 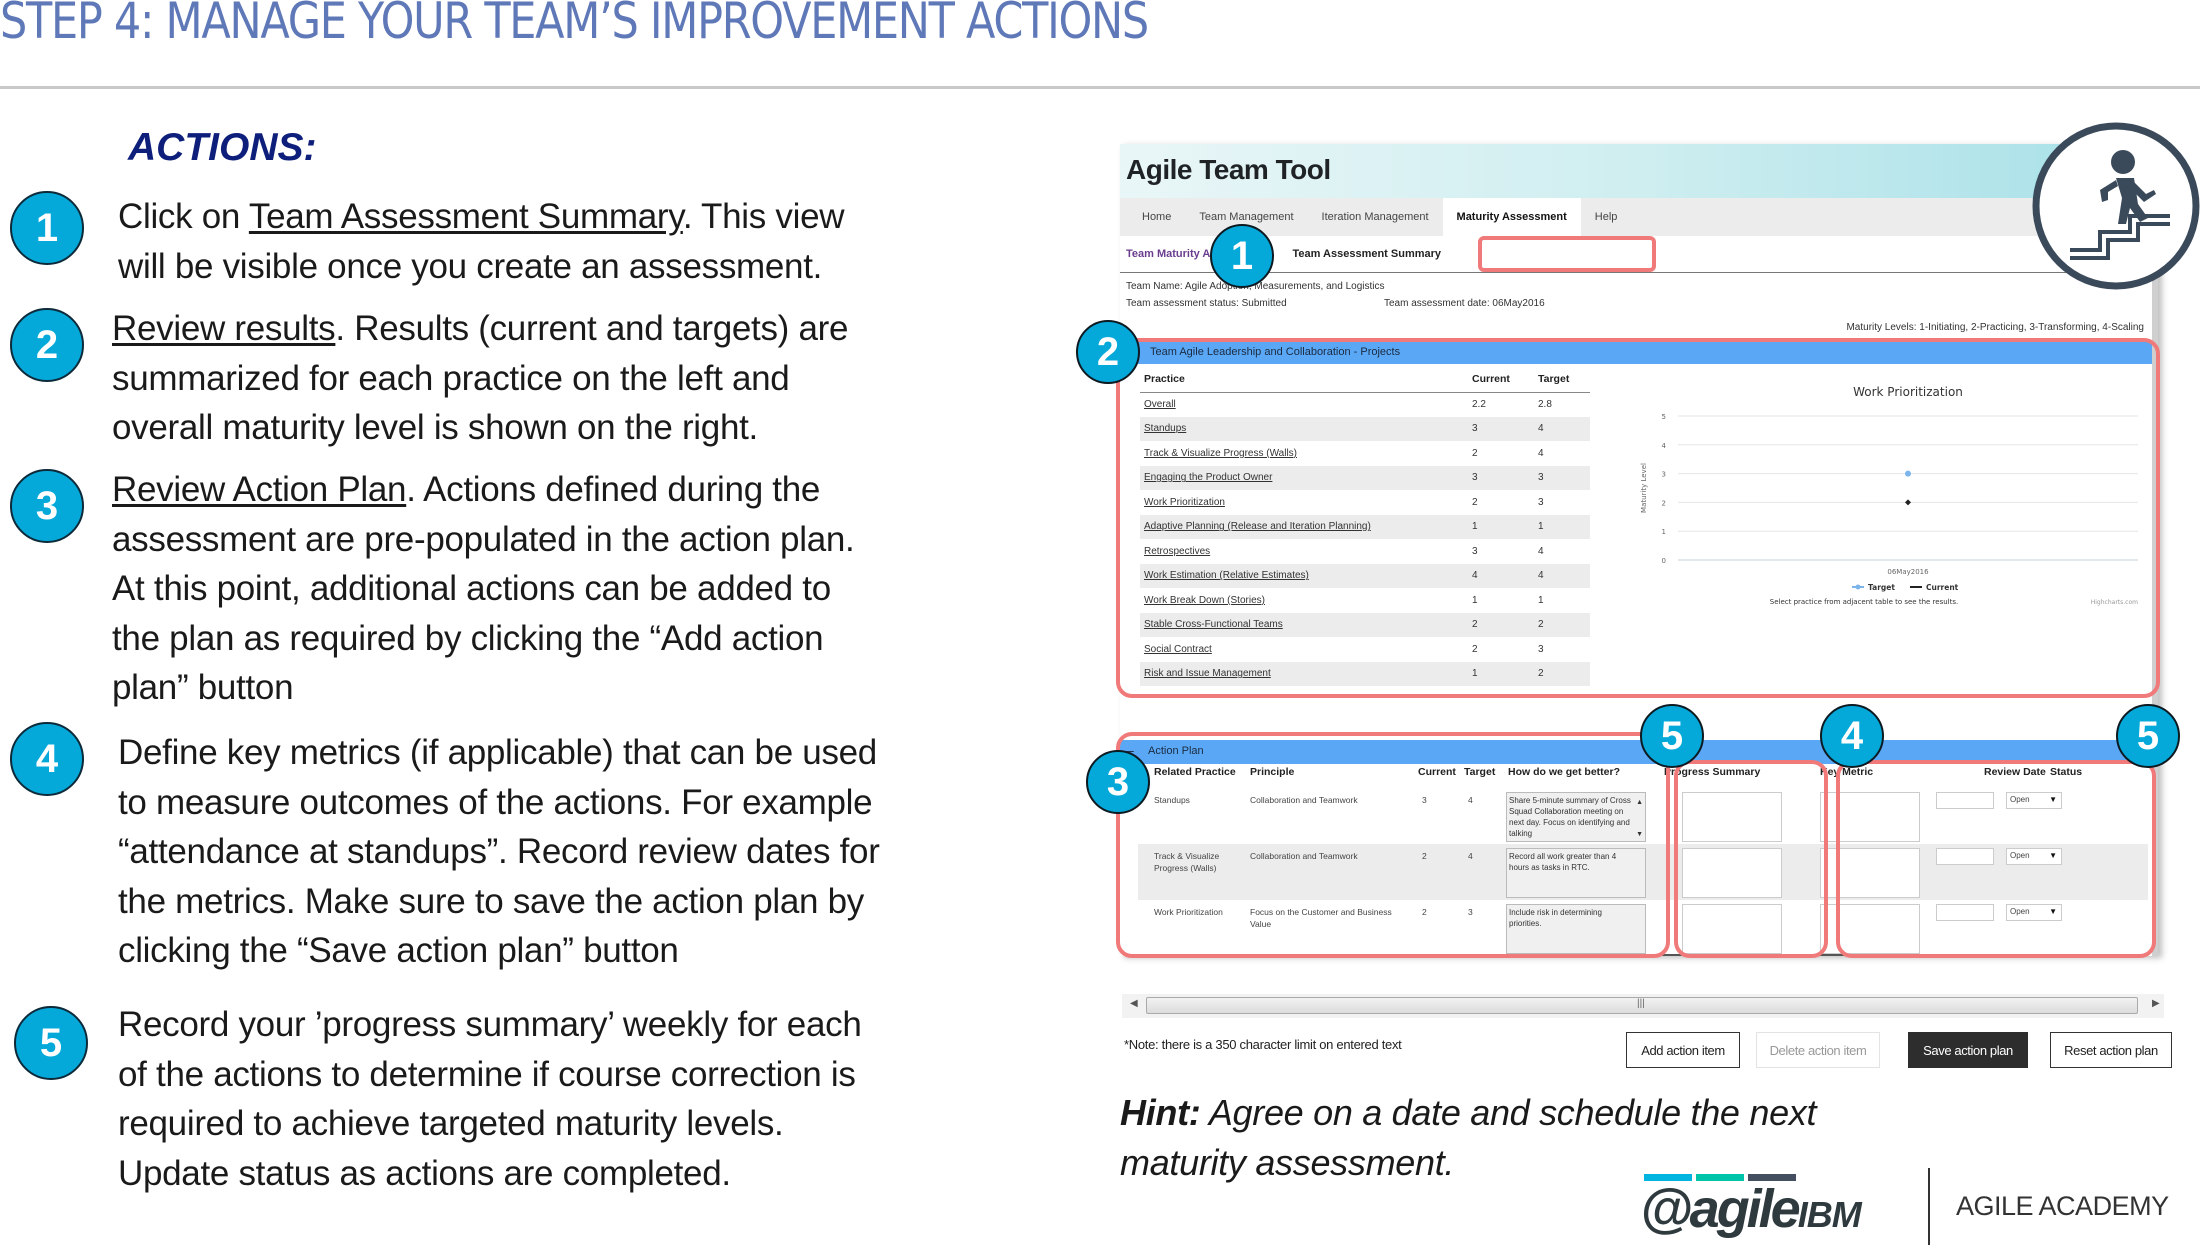 I want to click on review-action-plan-link: Review Action Plan, so click(x=259, y=489).